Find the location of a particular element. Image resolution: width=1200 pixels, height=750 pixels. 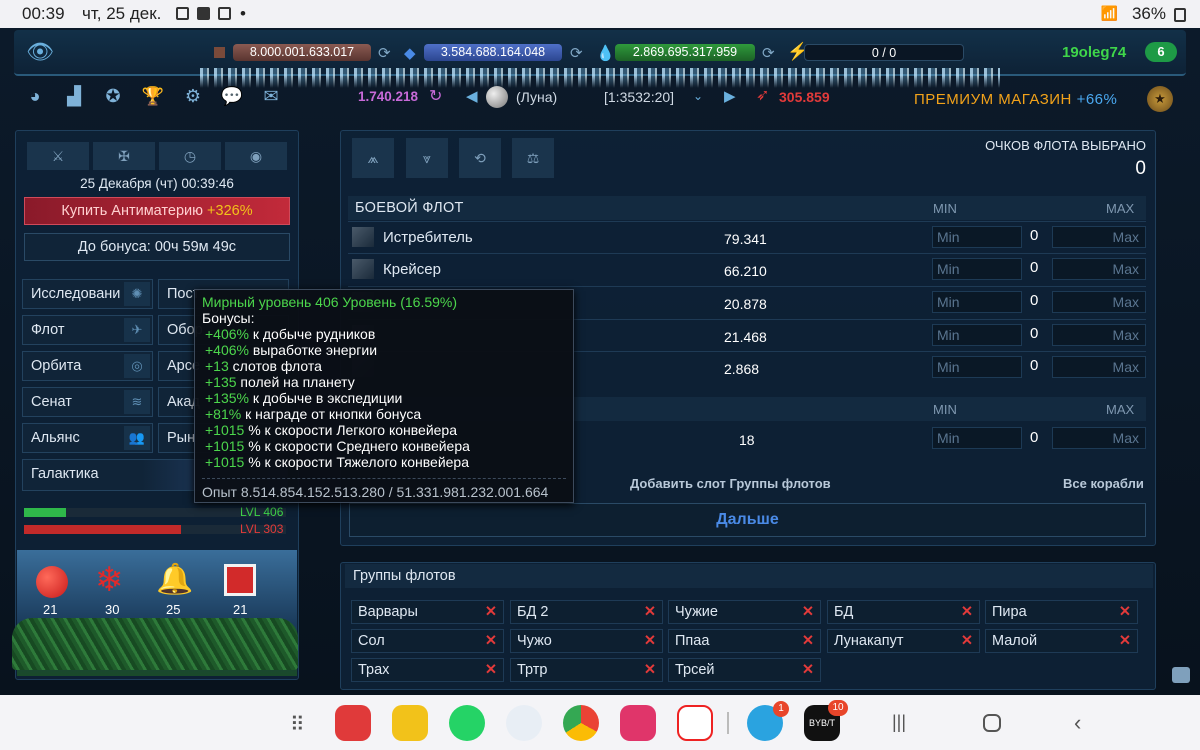

fleet-group-item: Чужо ✕ is located at coordinates (586, 641).